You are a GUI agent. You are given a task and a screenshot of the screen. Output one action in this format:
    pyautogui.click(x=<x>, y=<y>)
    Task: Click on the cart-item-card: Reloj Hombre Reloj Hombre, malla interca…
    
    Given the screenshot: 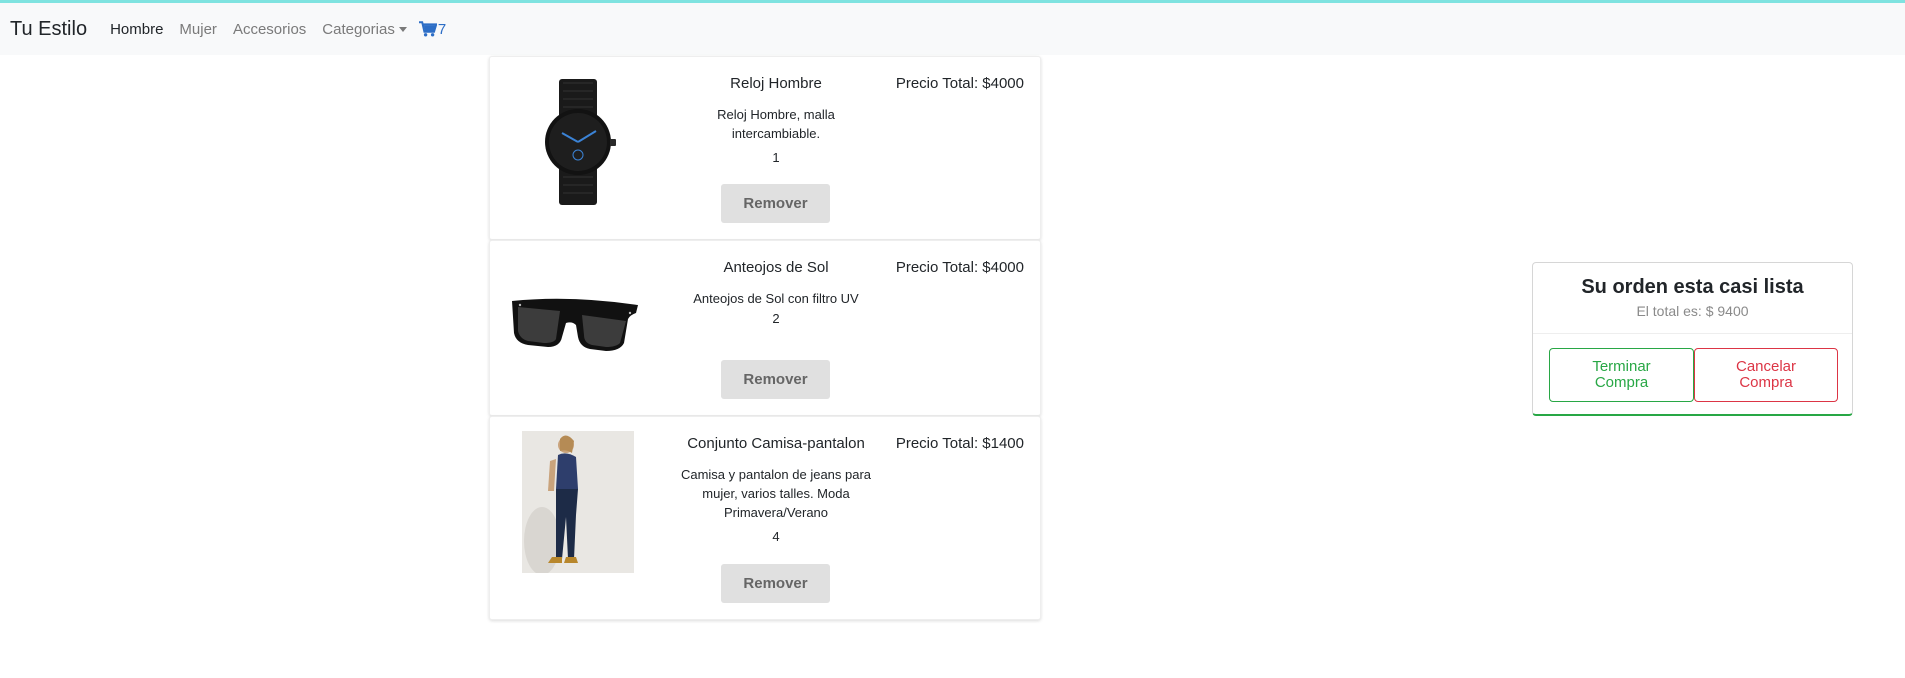 What is the action you would take?
    pyautogui.click(x=765, y=148)
    